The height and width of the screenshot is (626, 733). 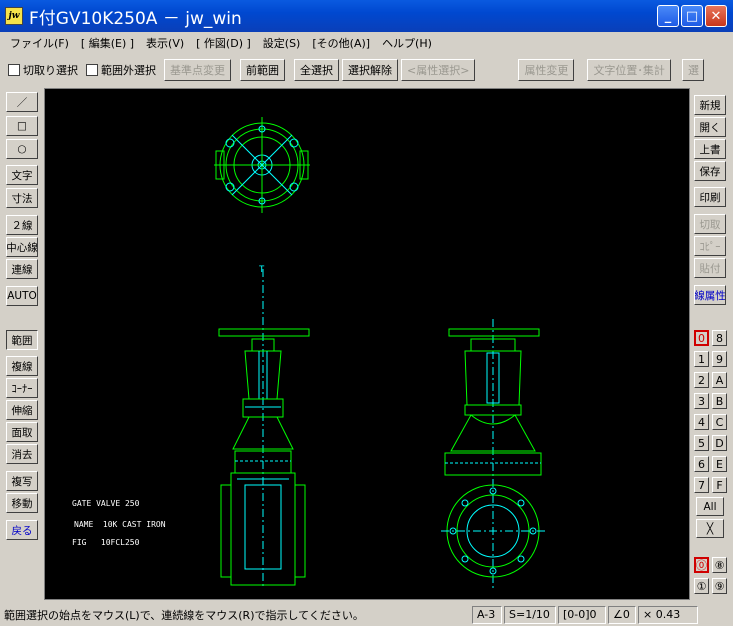 I want to click on tool-range: 範囲, so click(x=22, y=340).